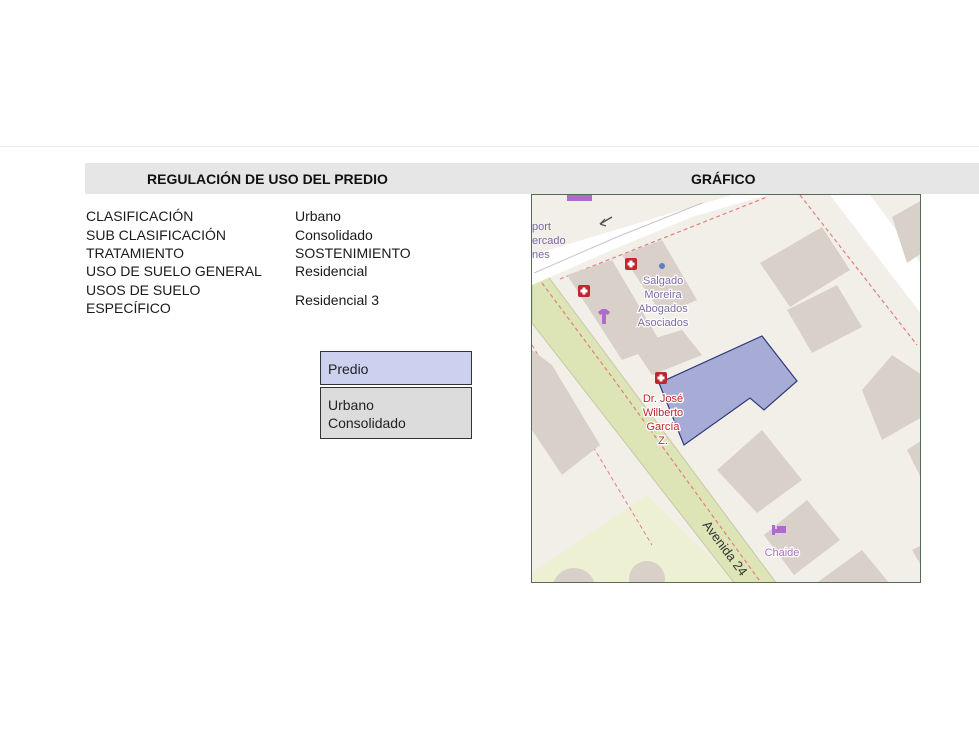 Image resolution: width=979 pixels, height=734 pixels. What do you see at coordinates (782, 553) in the screenshot?
I see `poi-hotel-label: Chaide` at bounding box center [782, 553].